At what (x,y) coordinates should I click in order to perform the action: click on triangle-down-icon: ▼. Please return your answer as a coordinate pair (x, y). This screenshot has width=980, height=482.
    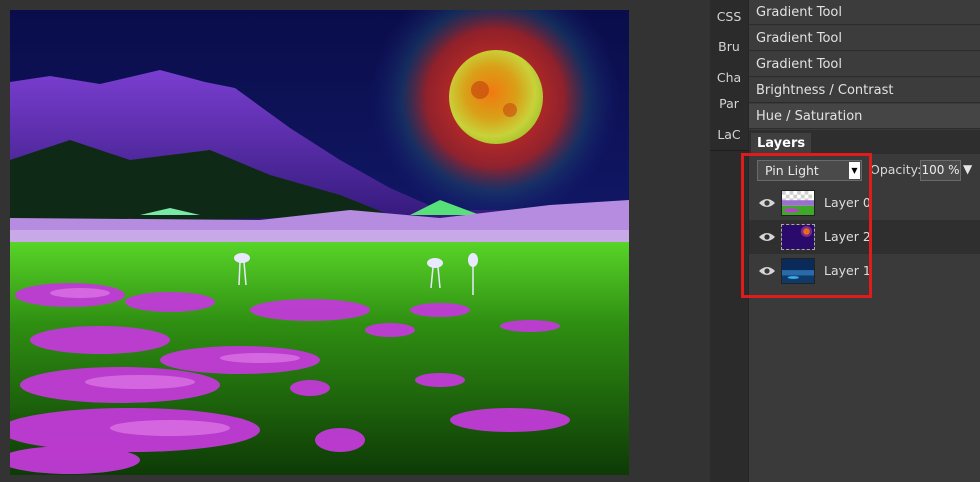
    Looking at the image, I should click on (854, 170).